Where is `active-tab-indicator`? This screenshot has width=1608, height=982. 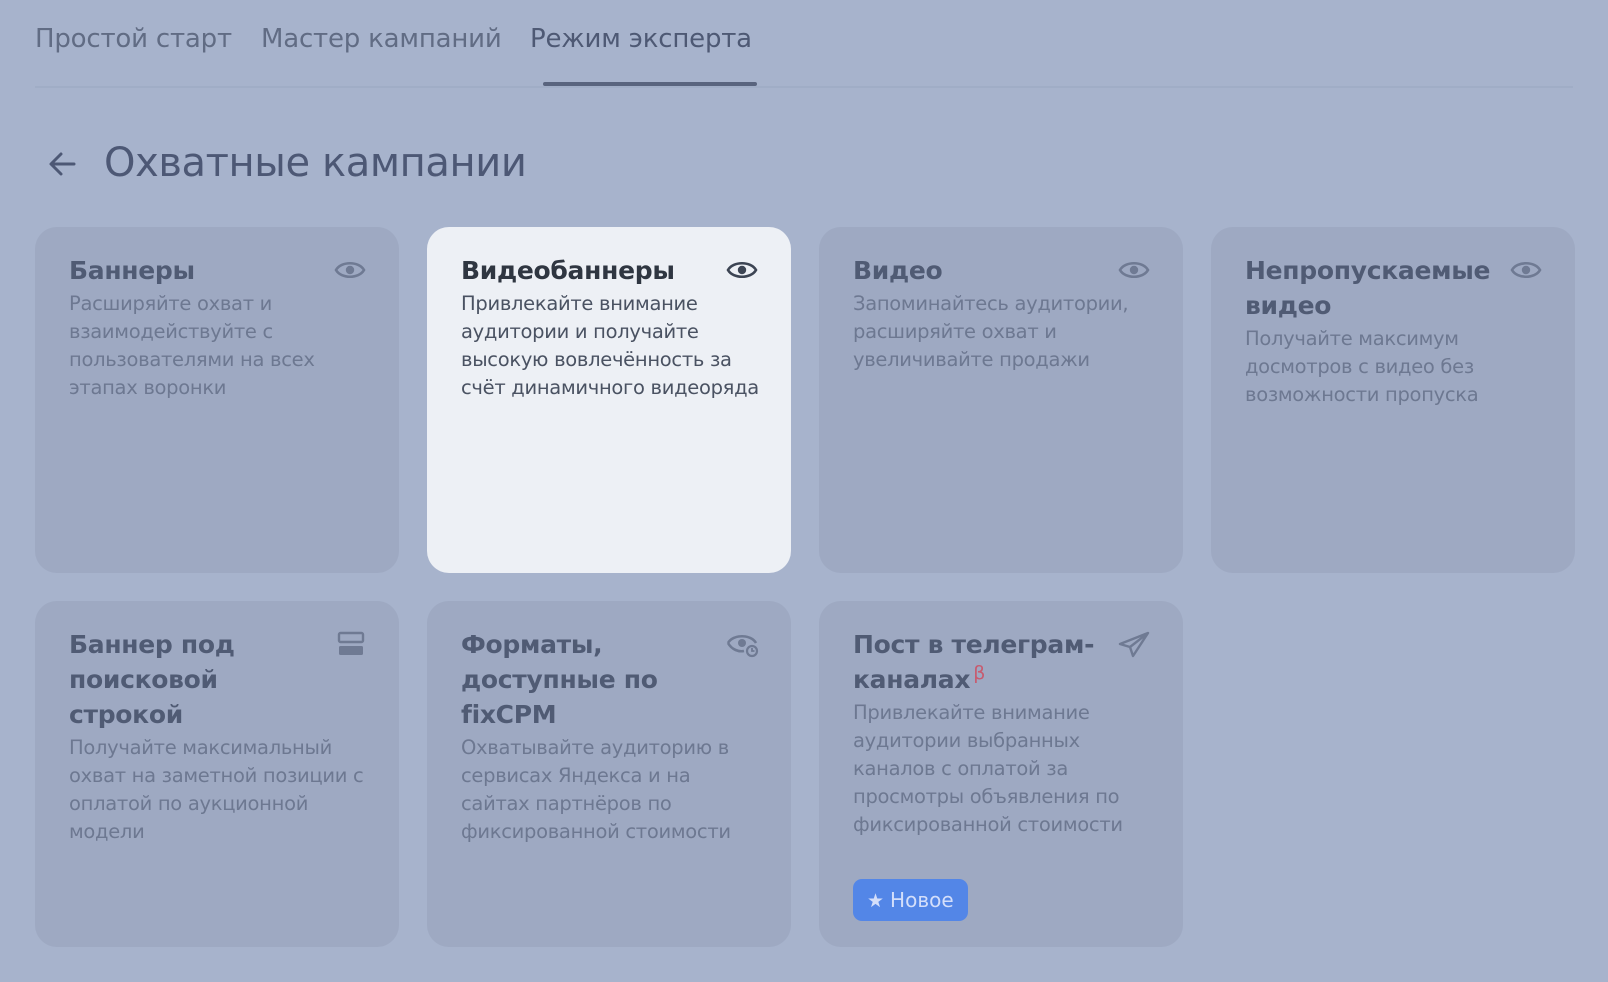
active-tab-indicator is located at coordinates (650, 84).